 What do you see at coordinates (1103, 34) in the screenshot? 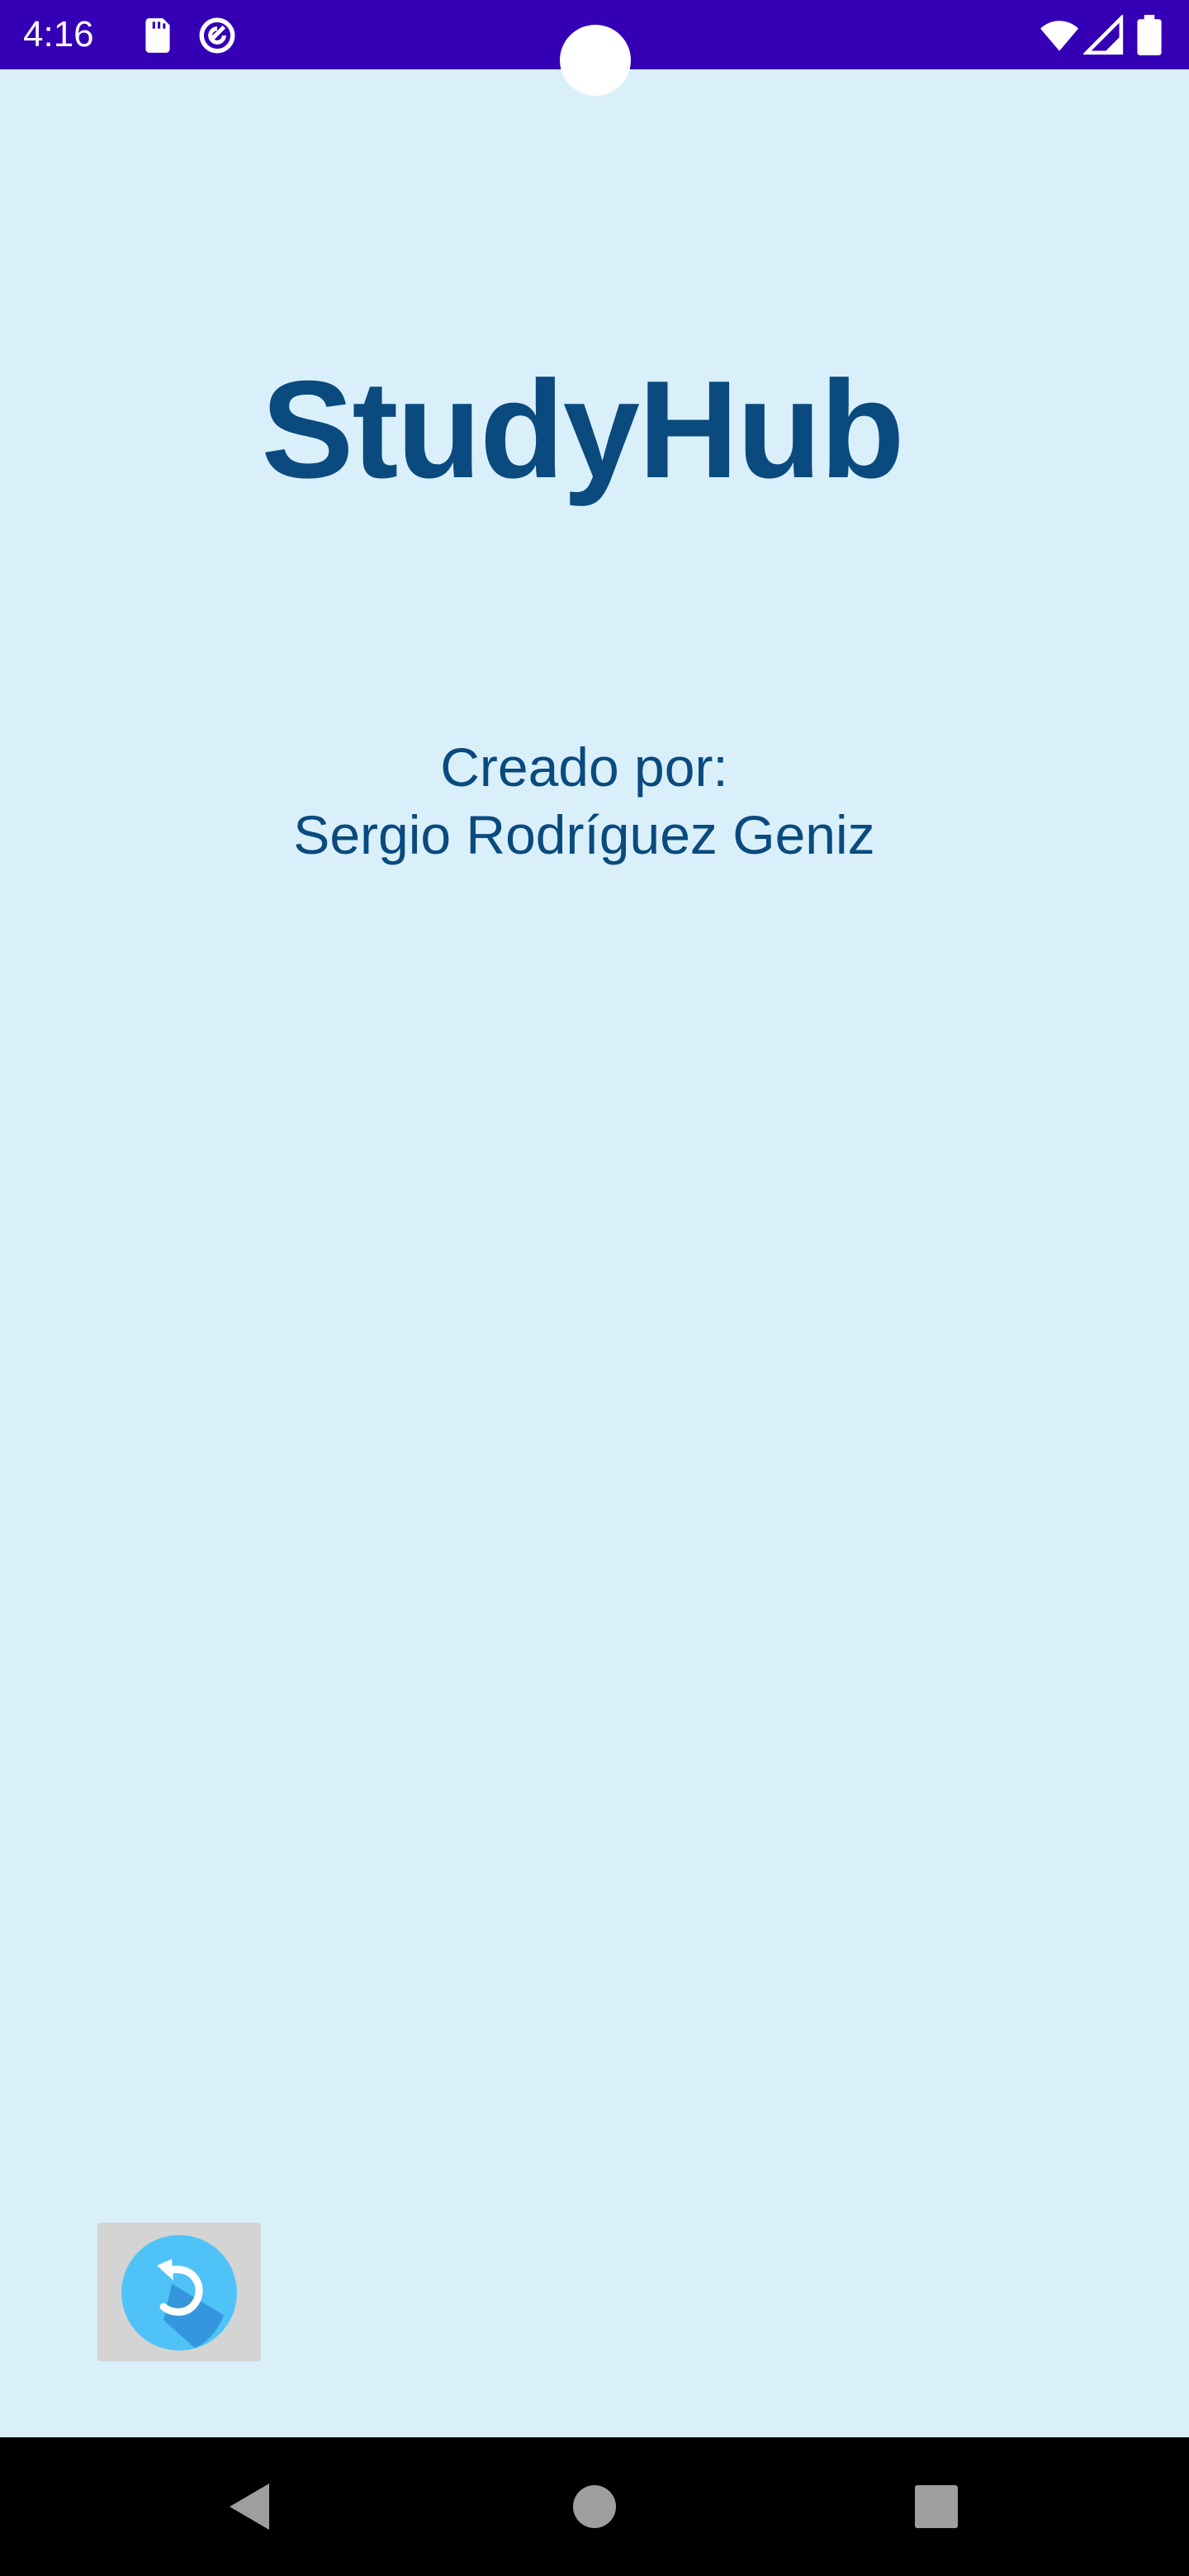
I see `signal-icon` at bounding box center [1103, 34].